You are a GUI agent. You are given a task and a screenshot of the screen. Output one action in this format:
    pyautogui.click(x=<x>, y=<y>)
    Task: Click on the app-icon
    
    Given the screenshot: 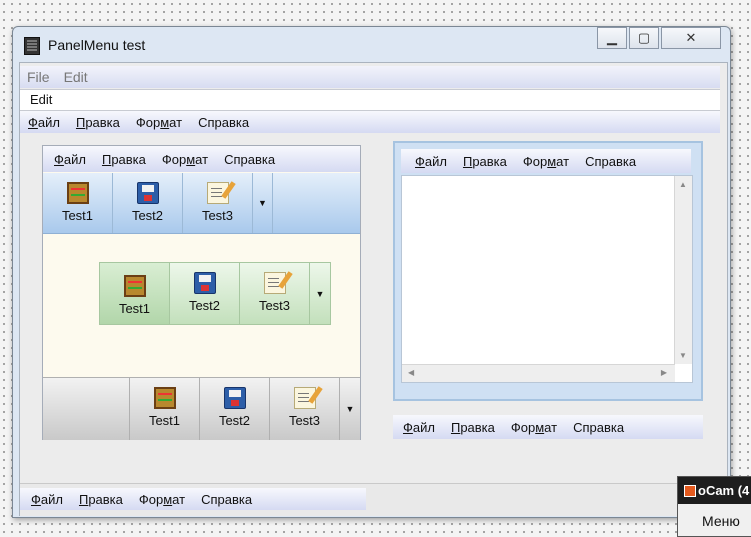 What is the action you would take?
    pyautogui.click(x=32, y=46)
    